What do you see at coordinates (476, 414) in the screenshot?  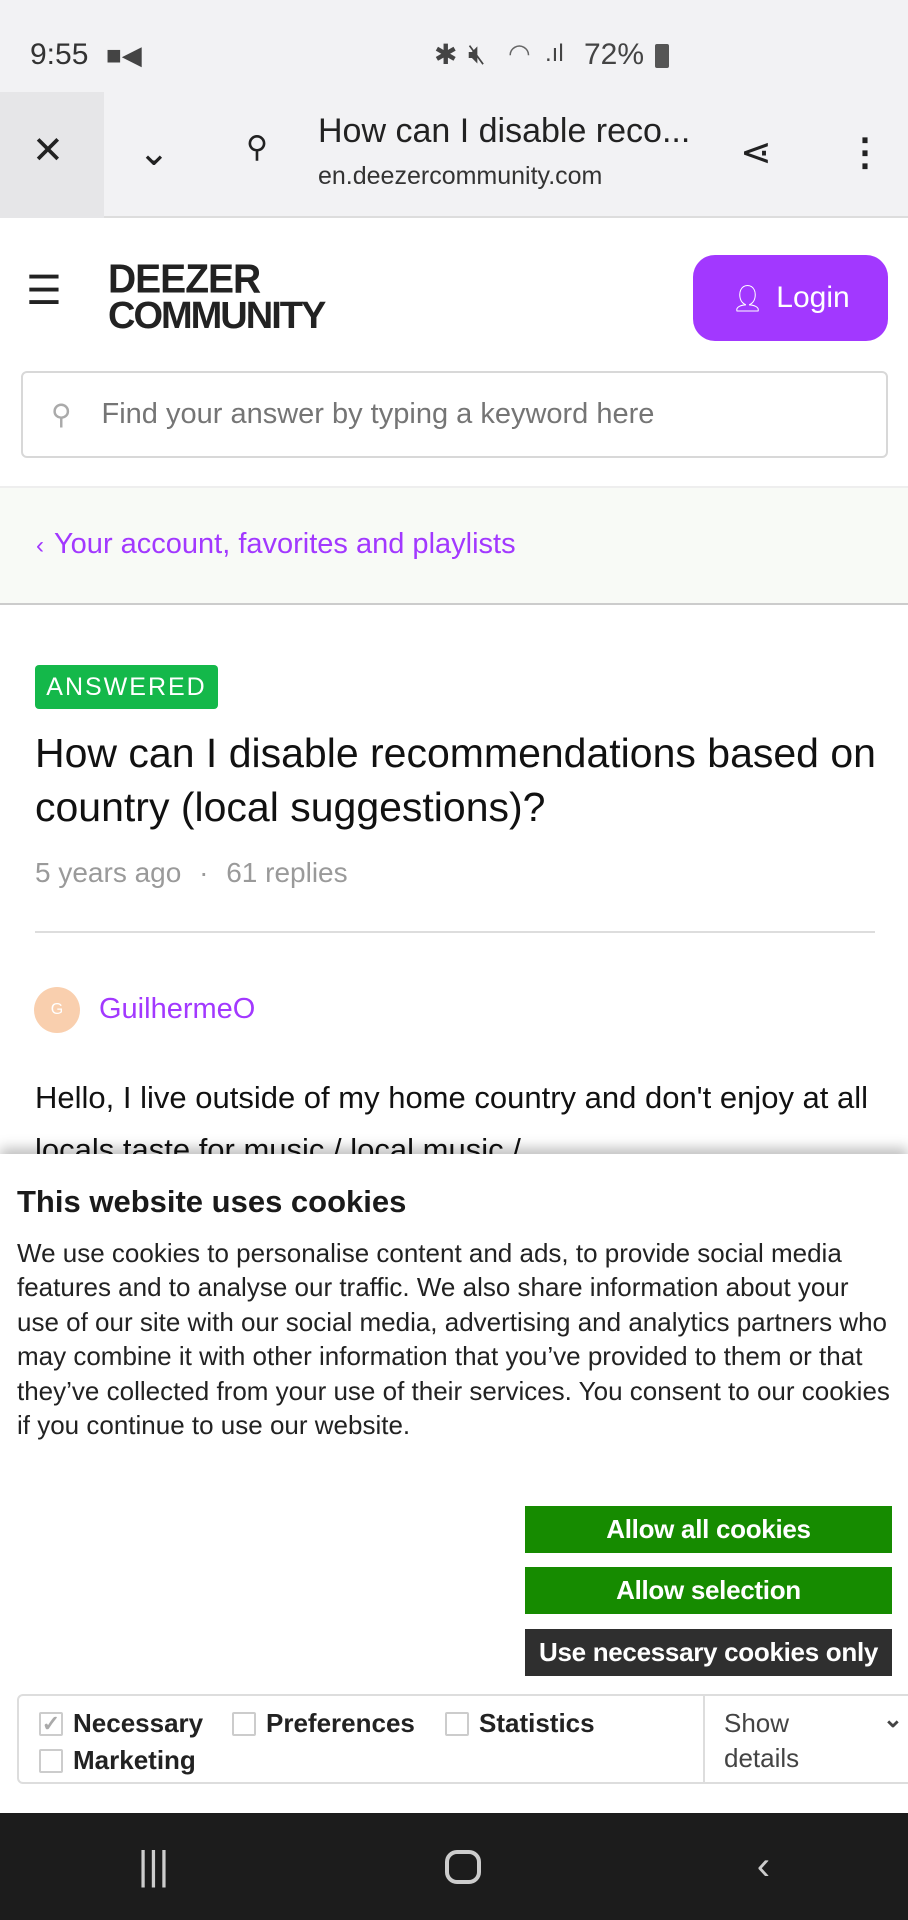 I see `search-input` at bounding box center [476, 414].